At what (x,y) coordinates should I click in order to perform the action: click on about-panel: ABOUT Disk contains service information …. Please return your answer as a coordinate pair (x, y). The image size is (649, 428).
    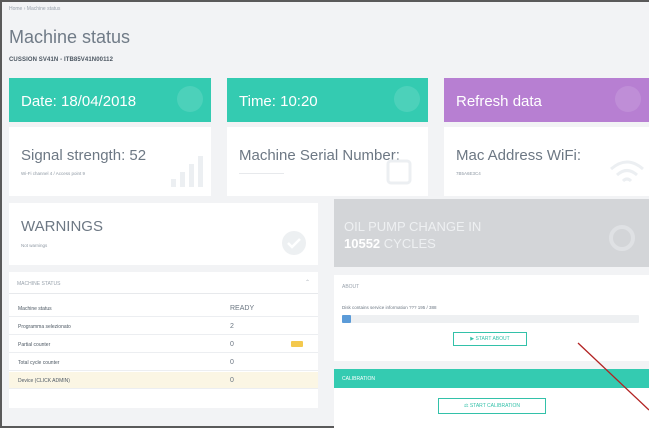
    Looking at the image, I should click on (491, 318).